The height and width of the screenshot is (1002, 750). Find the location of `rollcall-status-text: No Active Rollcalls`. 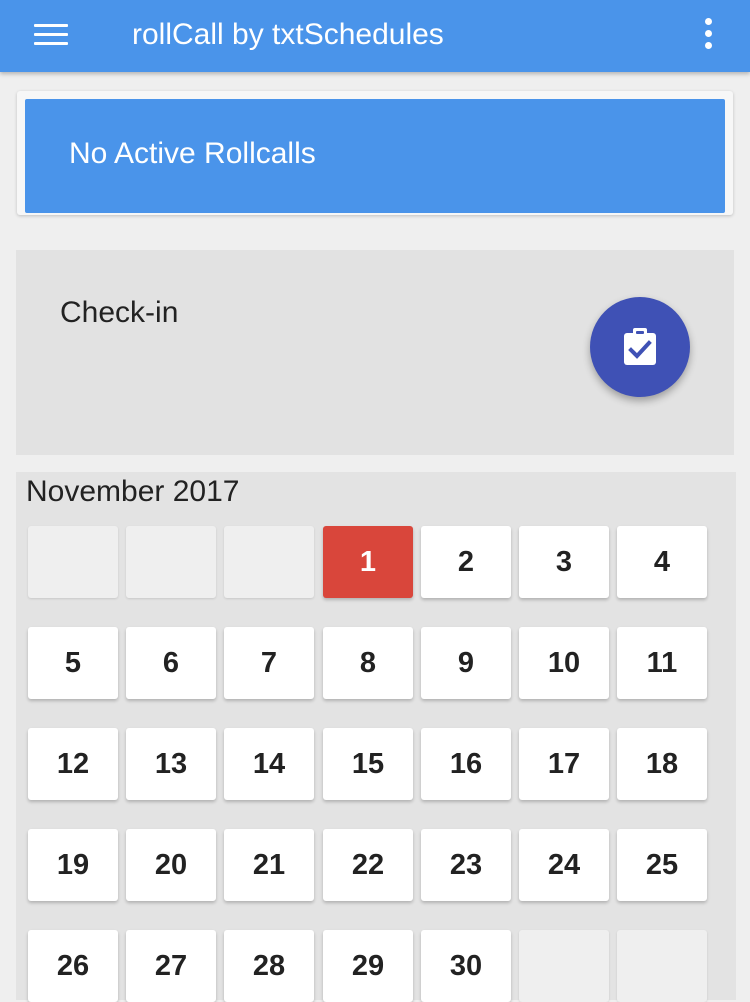

rollcall-status-text: No Active Rollcalls is located at coordinates (192, 153).